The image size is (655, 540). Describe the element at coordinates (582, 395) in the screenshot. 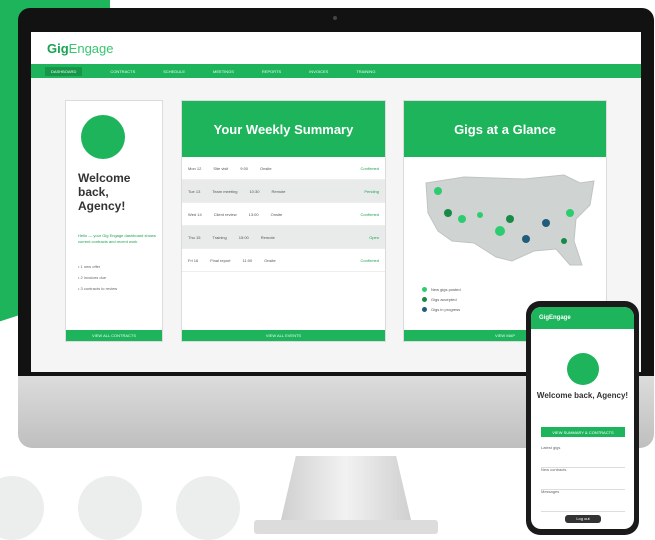

I see `phone-welcome-heading: Welcome back, Agency!` at that location.